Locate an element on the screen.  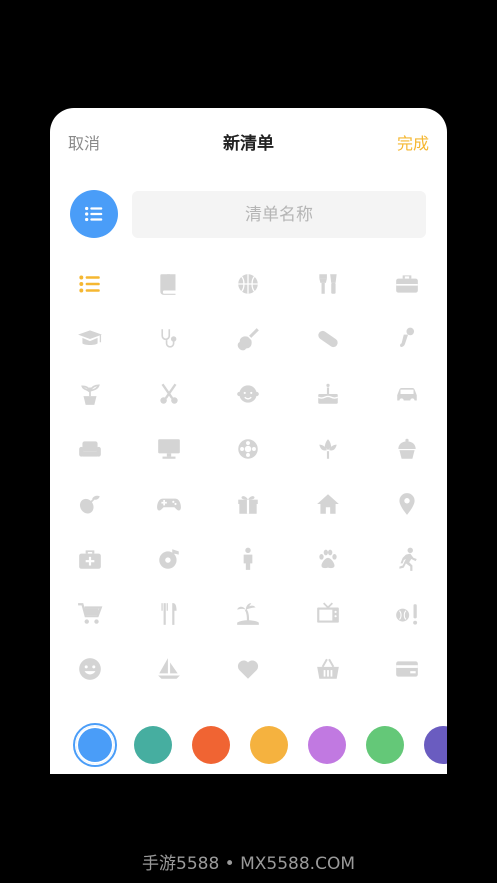
gift-icon is located at coordinates (248, 503).